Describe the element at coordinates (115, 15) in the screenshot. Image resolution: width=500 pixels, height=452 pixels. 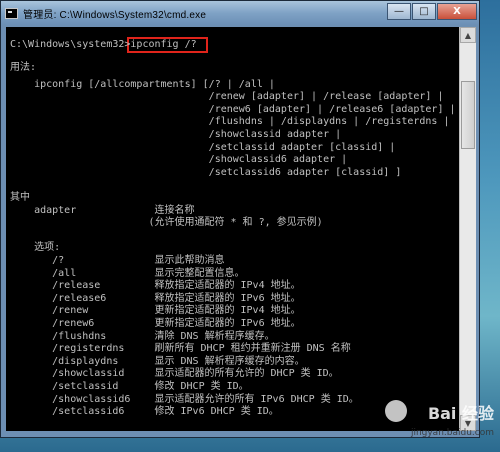
I see `window-title: 管理员: C:\Windows\System32\cmd.exe` at that location.